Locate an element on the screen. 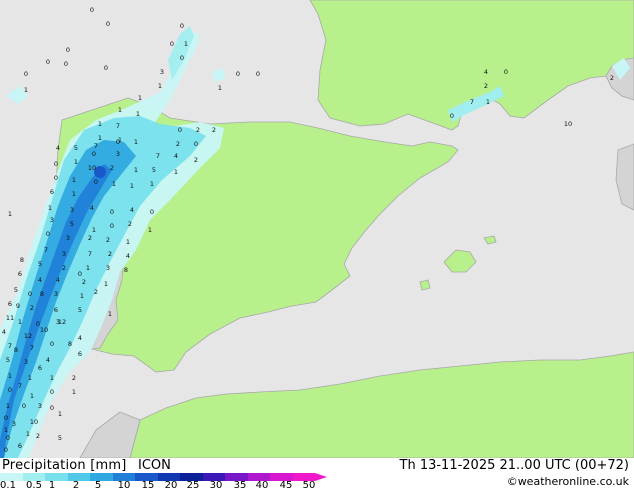  colorbar-tick-label: 40 is located at coordinates (262, 485).